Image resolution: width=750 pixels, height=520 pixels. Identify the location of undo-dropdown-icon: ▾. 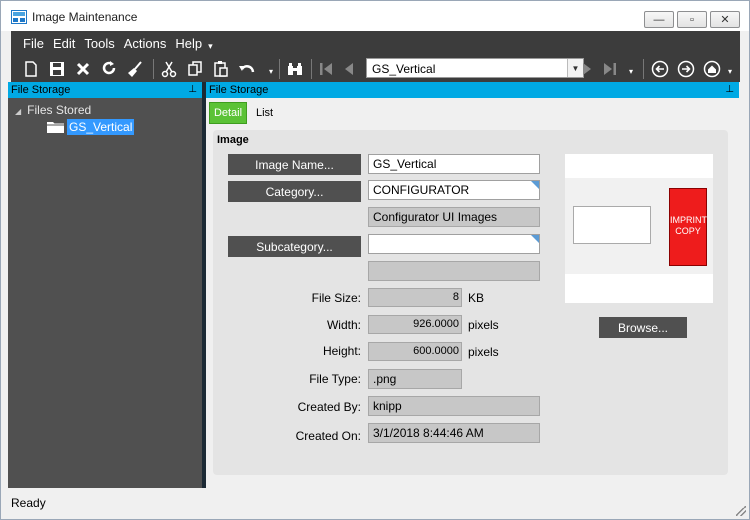
(271, 71).